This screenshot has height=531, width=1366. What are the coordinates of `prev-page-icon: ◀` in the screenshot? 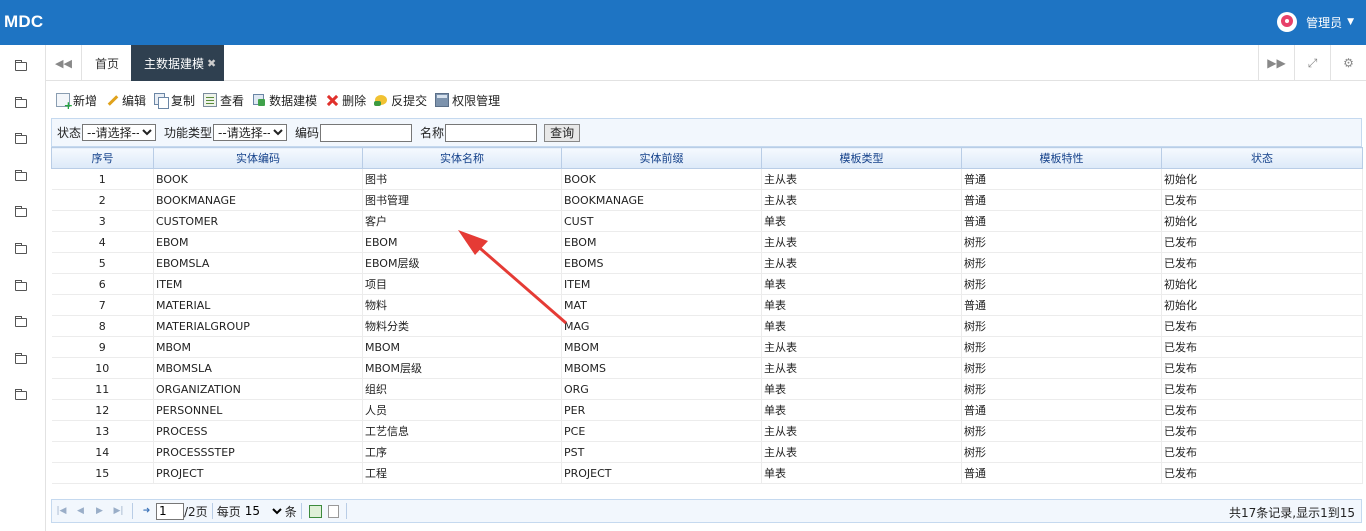 It's located at (80, 511).